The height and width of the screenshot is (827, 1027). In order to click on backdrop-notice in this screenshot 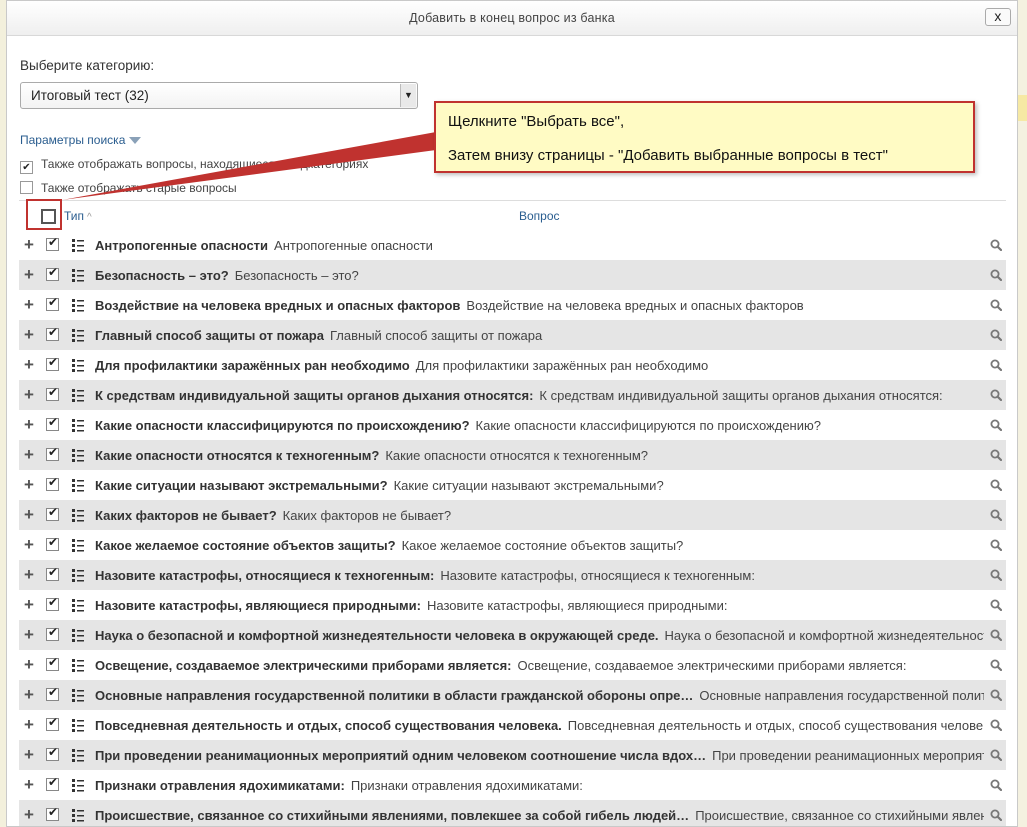, I will do `click(1022, 108)`.